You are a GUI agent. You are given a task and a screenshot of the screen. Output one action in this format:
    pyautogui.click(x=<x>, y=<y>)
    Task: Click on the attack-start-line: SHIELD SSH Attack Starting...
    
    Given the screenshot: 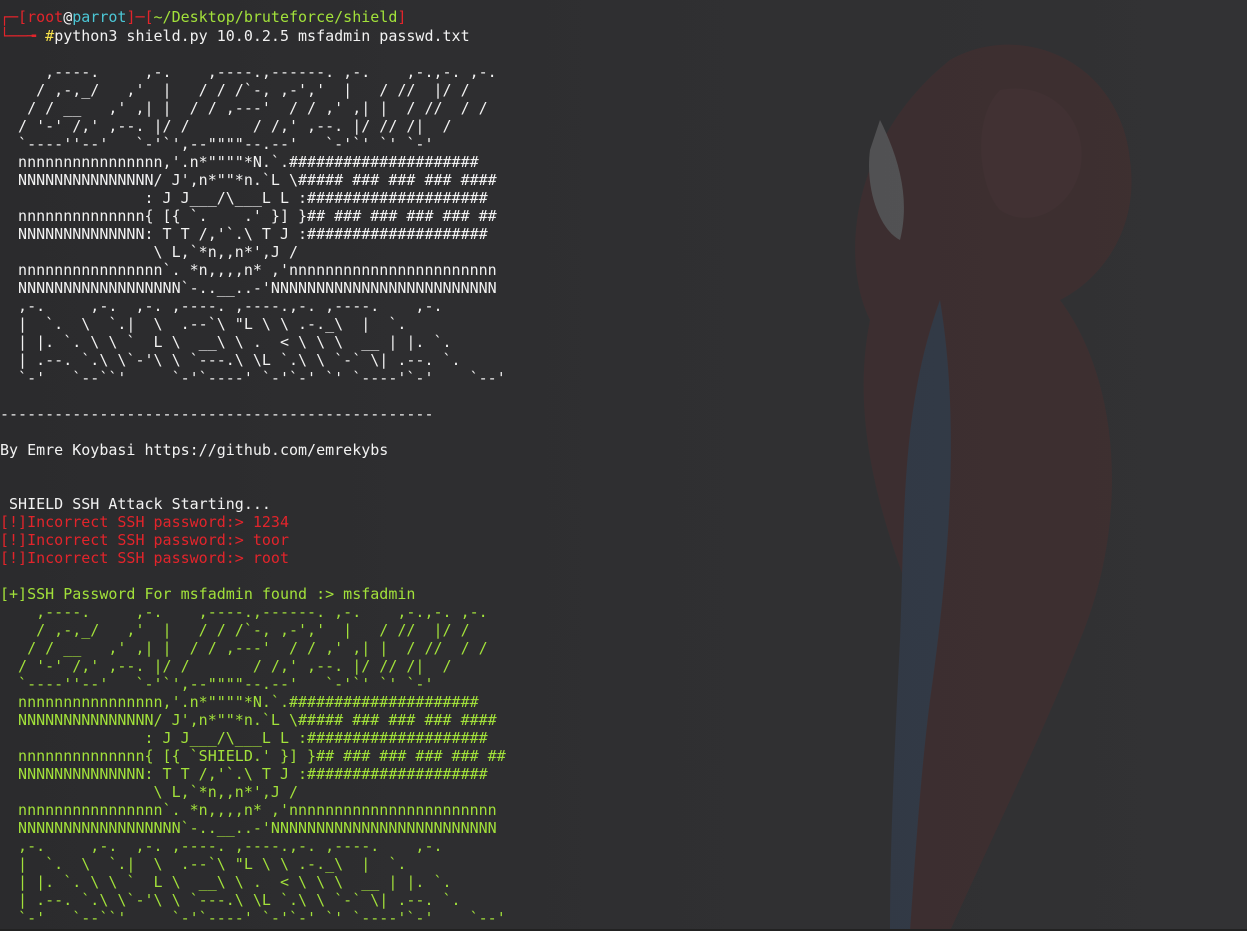 What is the action you would take?
    pyautogui.click(x=135, y=504)
    